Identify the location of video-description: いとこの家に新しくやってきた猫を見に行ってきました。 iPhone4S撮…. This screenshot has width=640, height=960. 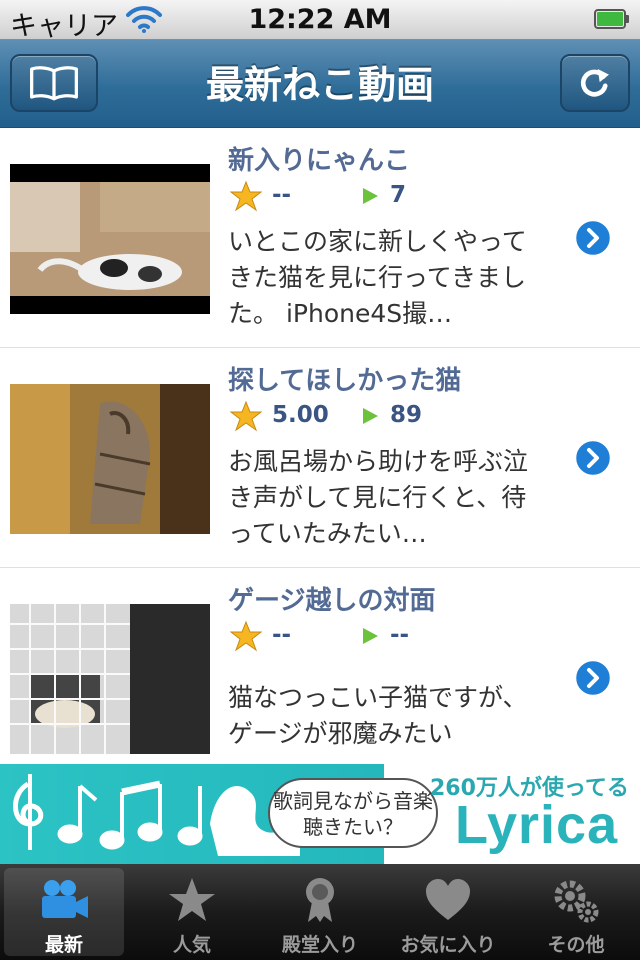
(377, 277).